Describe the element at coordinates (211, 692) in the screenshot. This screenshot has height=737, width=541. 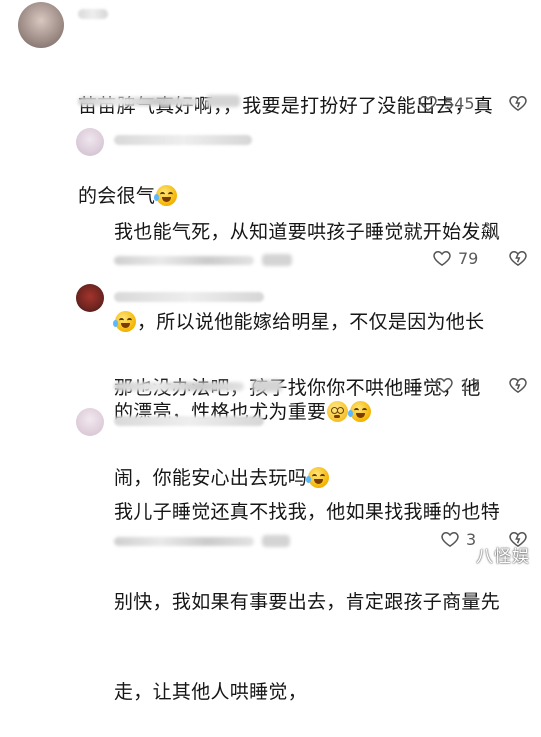
I see `comment-line: 走，让其他人哄睡觉，` at that location.